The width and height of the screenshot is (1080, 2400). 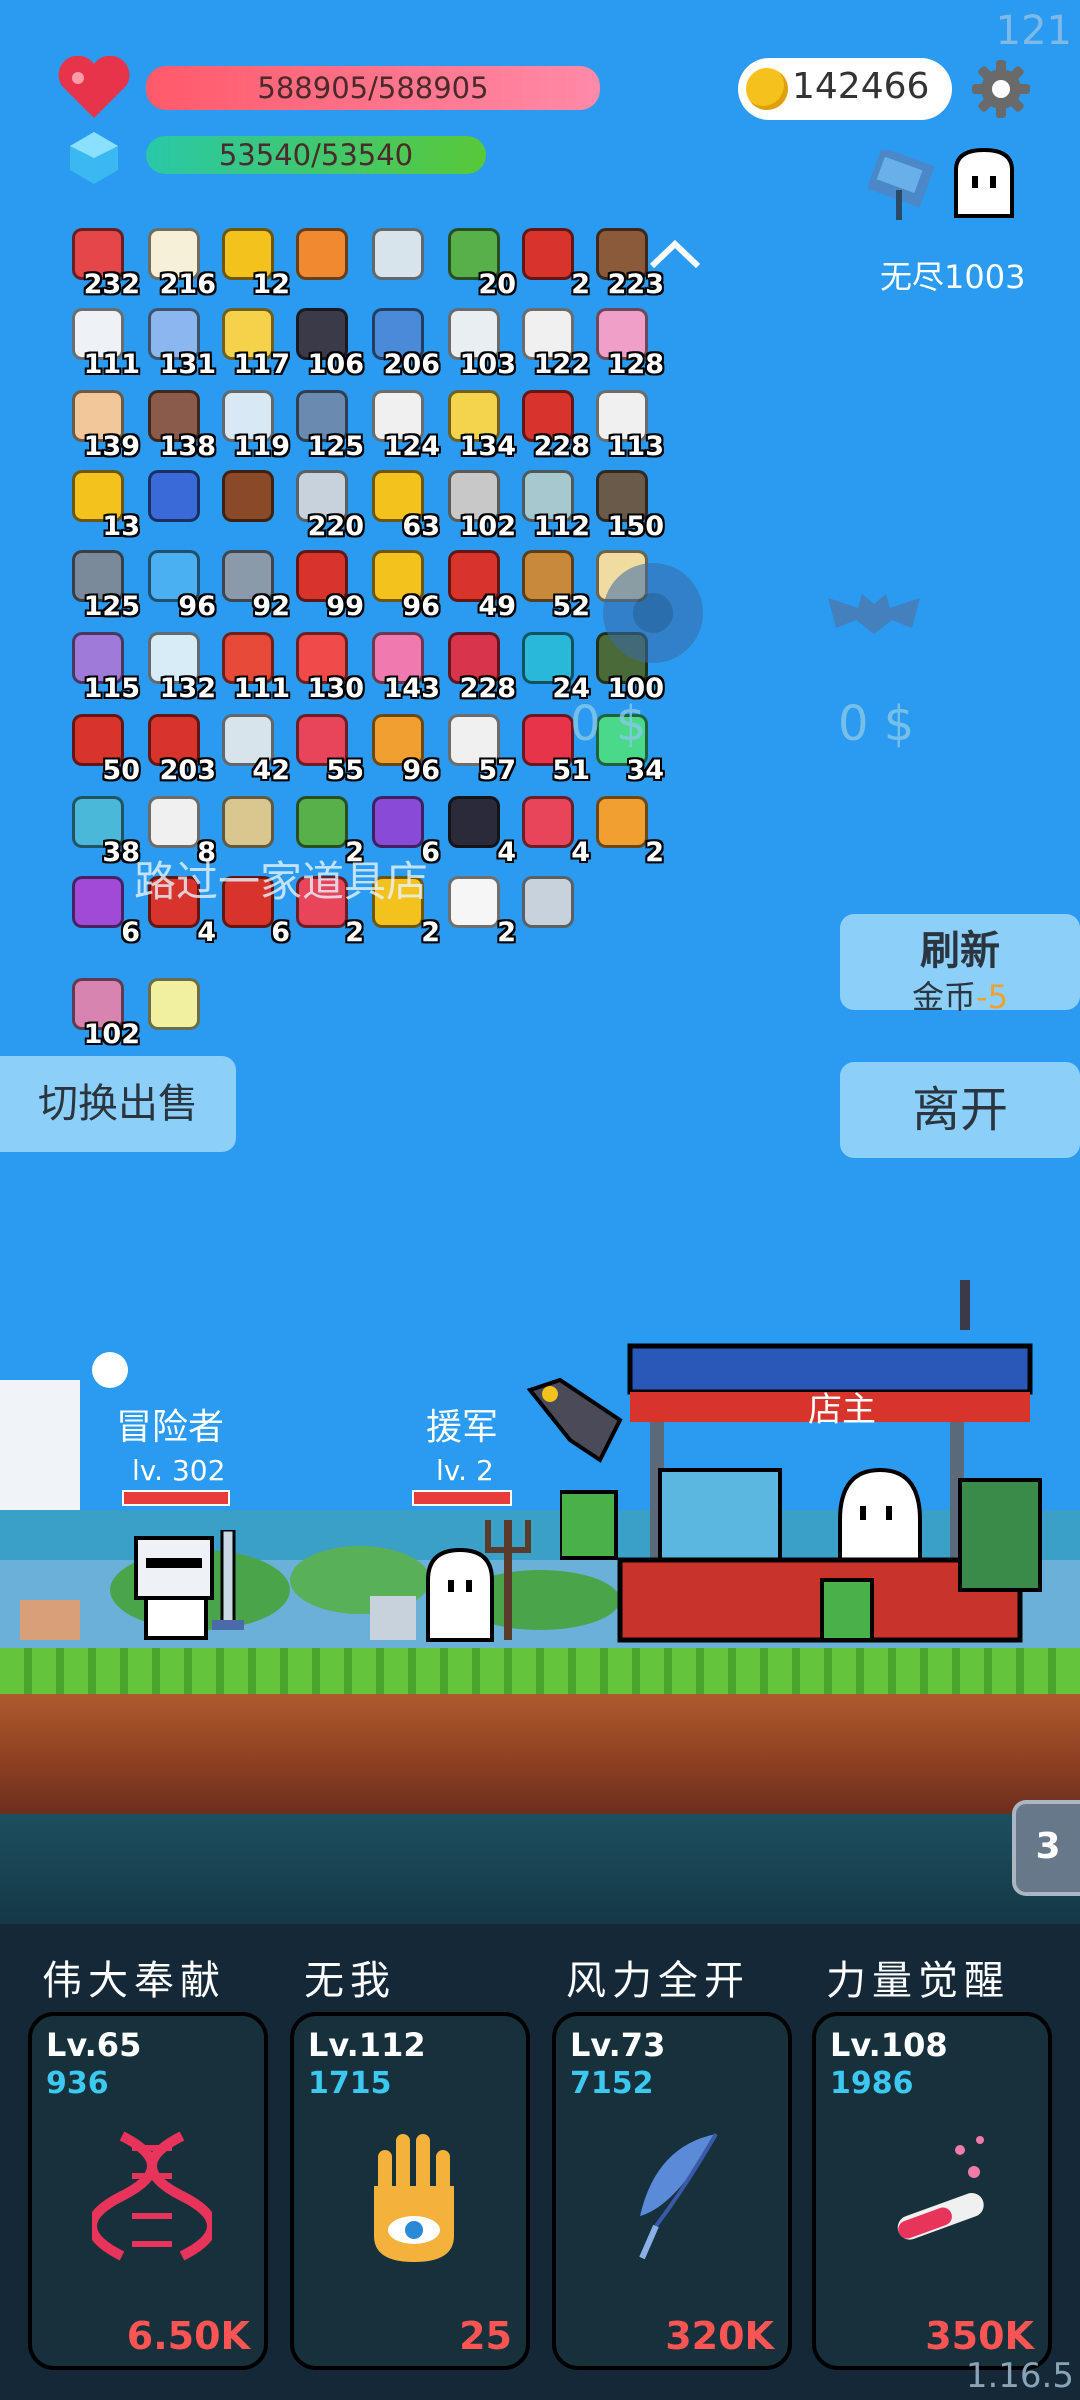 What do you see at coordinates (327, 666) in the screenshot?
I see `inventory-item: 130` at bounding box center [327, 666].